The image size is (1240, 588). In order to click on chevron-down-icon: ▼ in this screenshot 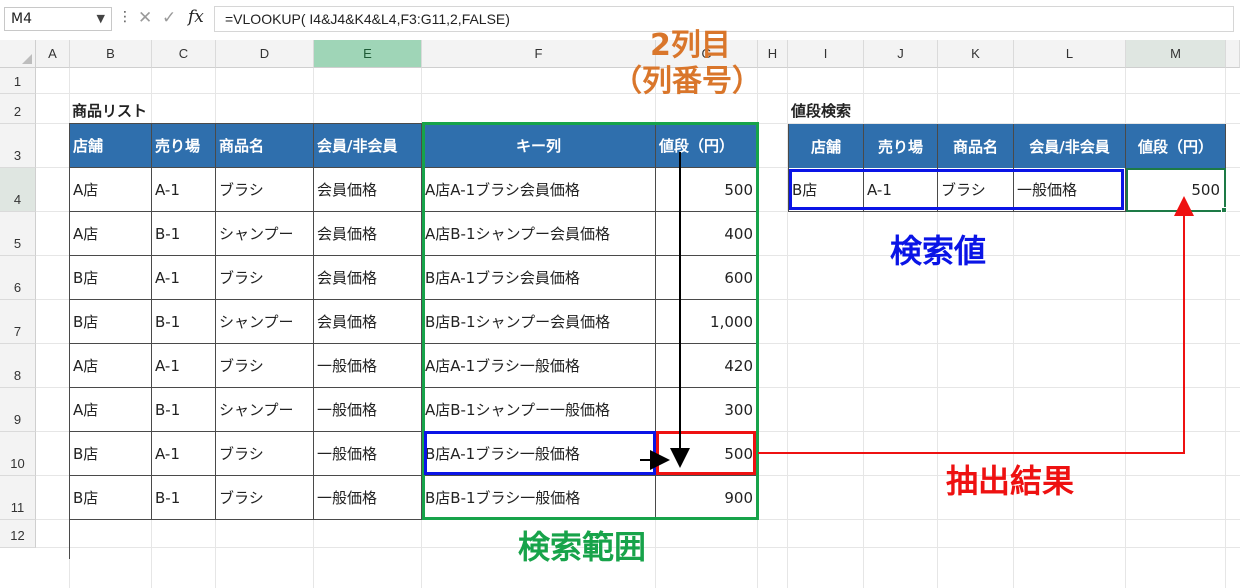, I will do `click(101, 18)`.